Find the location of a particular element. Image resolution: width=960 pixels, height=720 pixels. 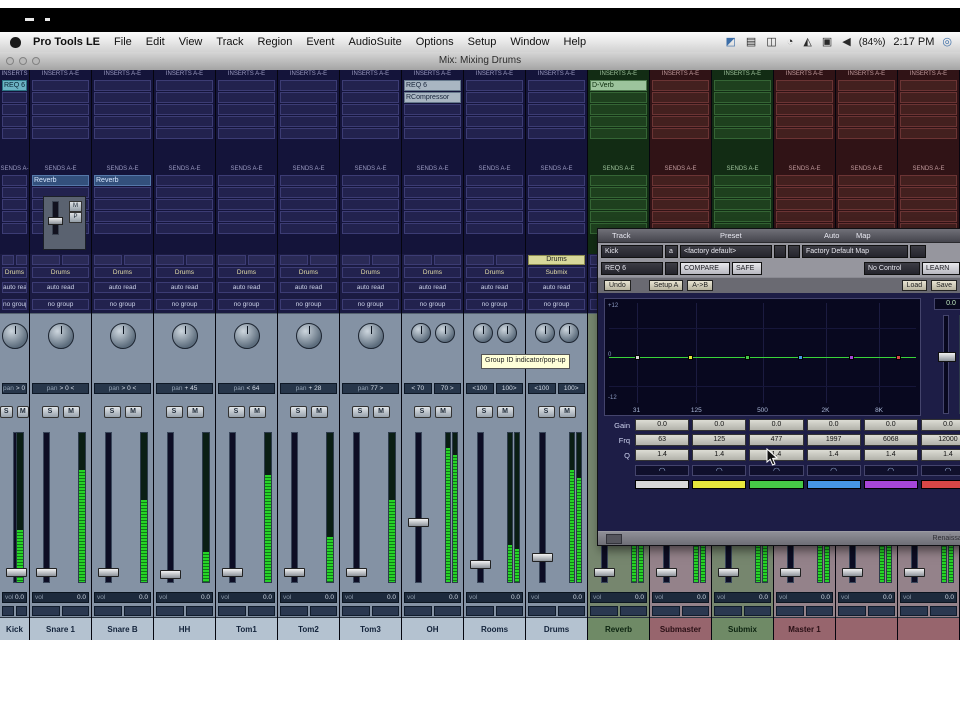

group-id-indicator: no group is located at coordinates (184, 305).